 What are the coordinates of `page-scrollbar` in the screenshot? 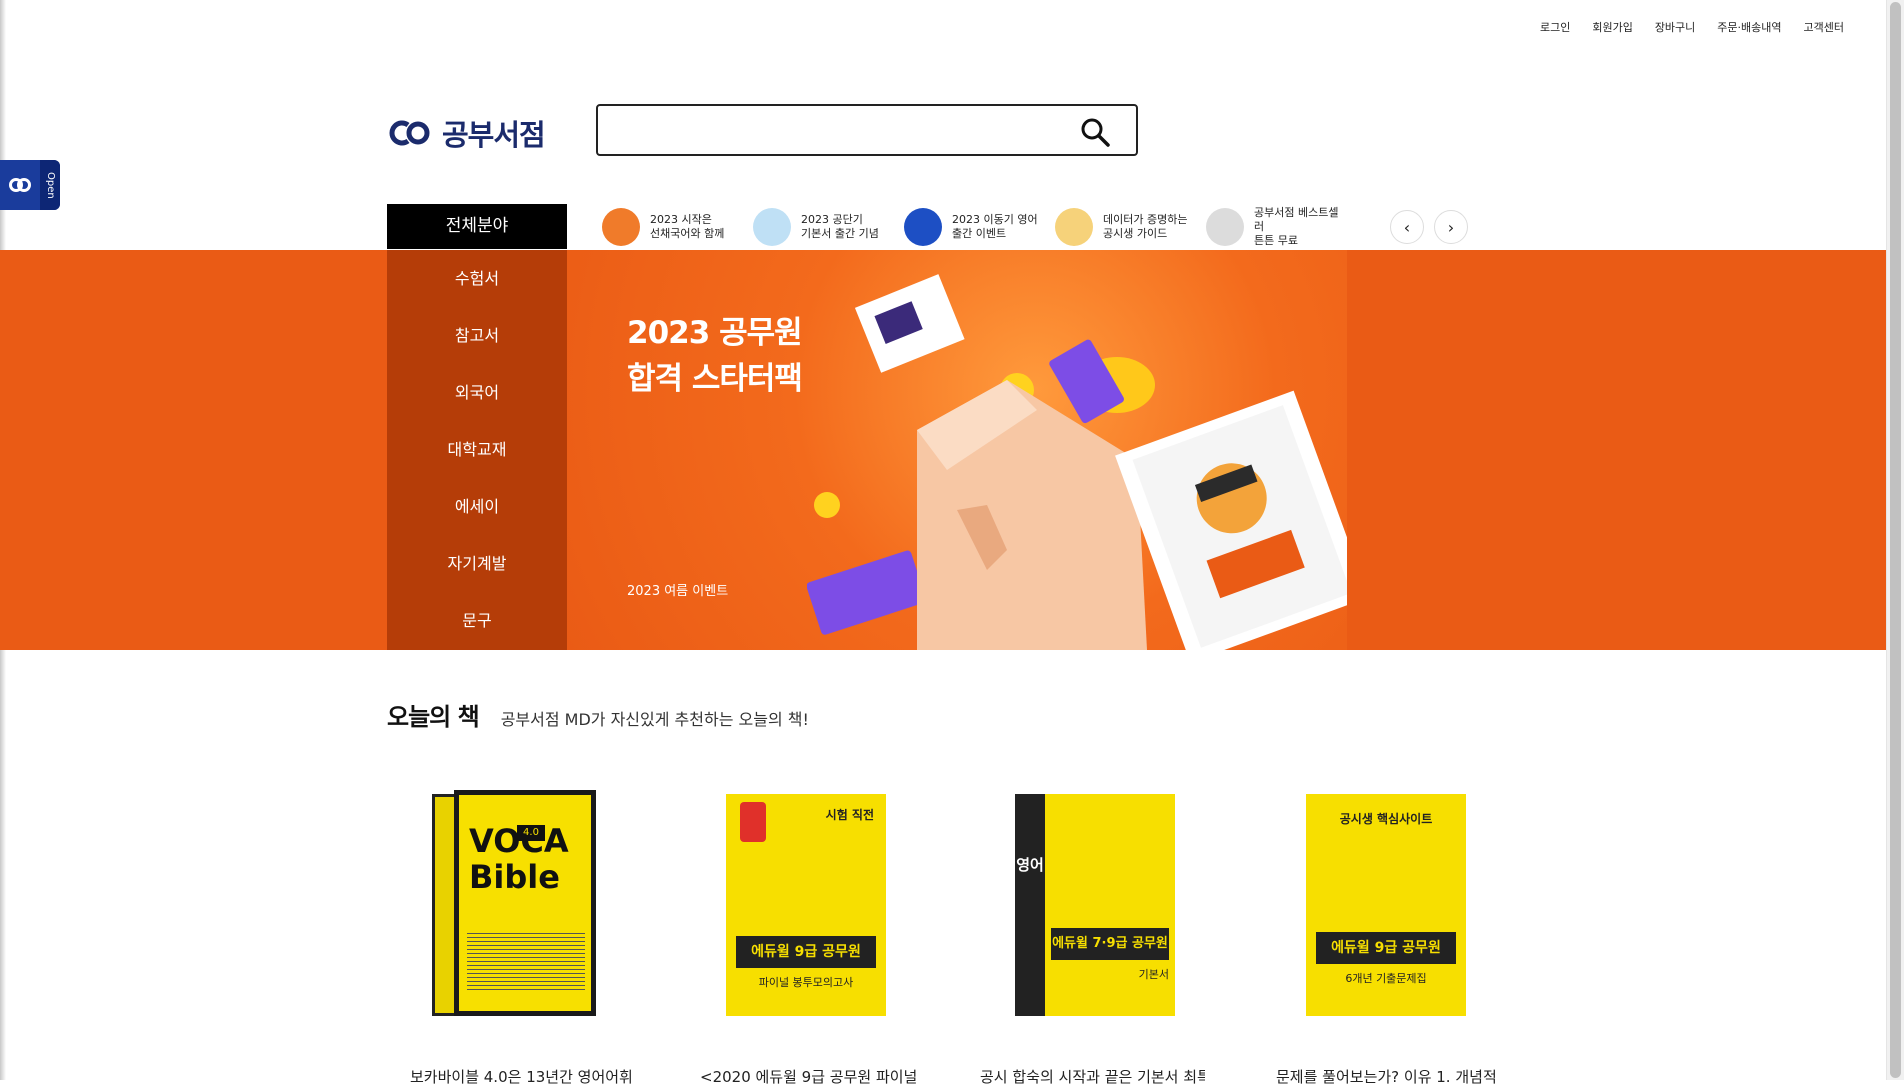 It's located at (1895, 540).